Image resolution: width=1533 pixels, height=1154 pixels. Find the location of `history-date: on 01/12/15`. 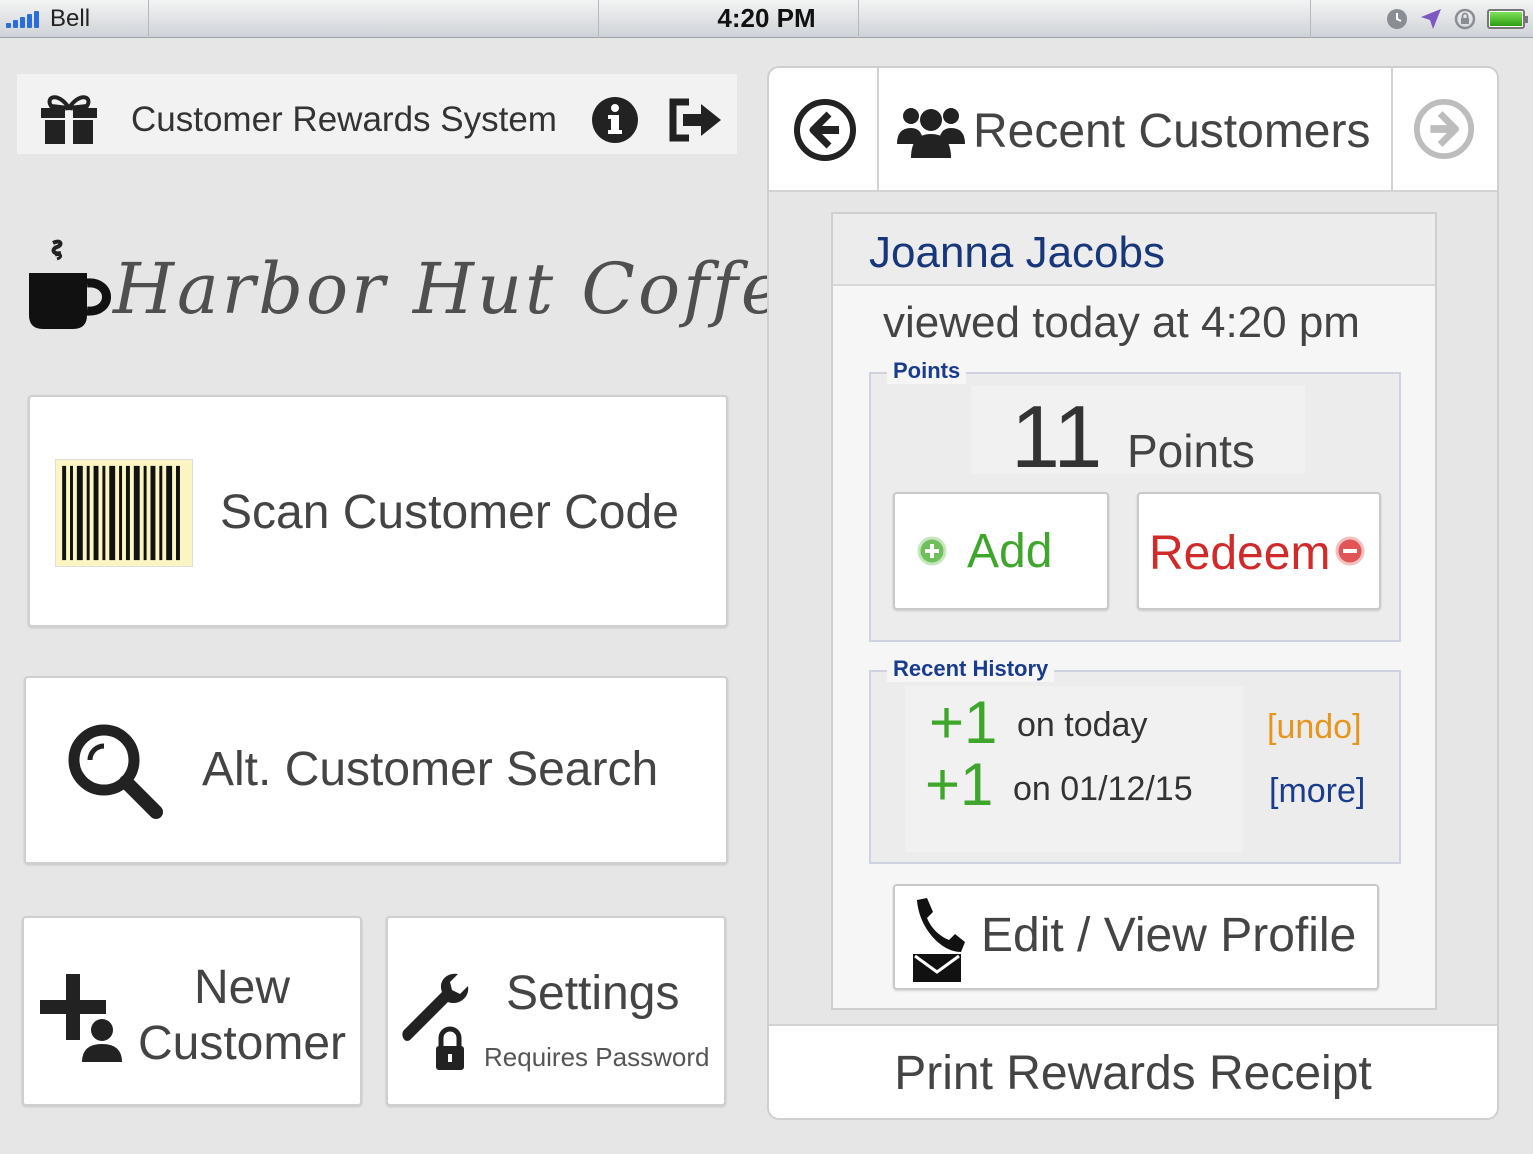

history-date: on 01/12/15 is located at coordinates (1103, 789).